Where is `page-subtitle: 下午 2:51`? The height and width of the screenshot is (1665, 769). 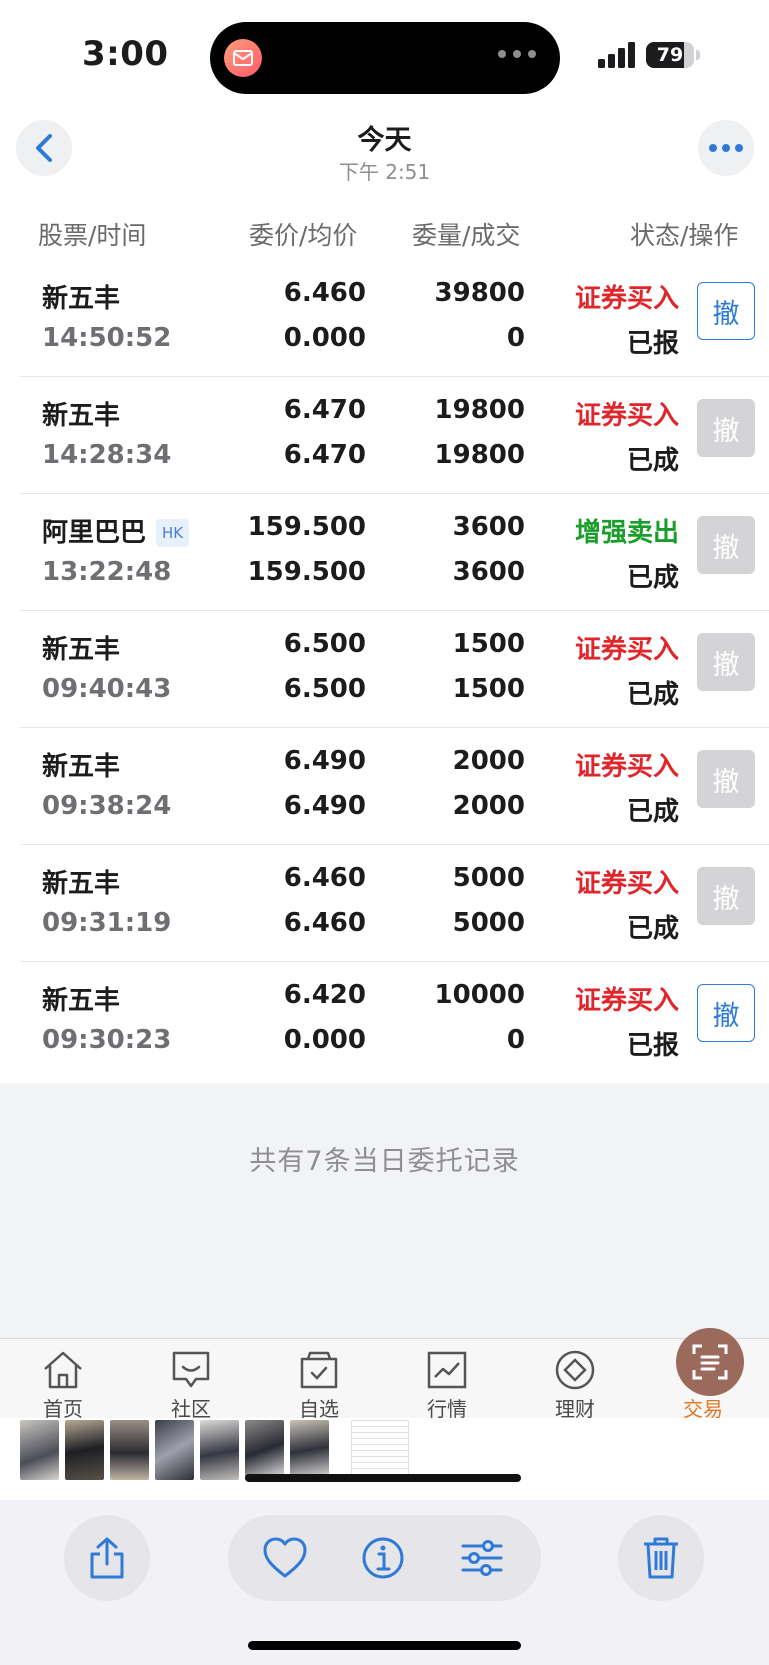
page-subtitle: 下午 2:51 is located at coordinates (384, 172).